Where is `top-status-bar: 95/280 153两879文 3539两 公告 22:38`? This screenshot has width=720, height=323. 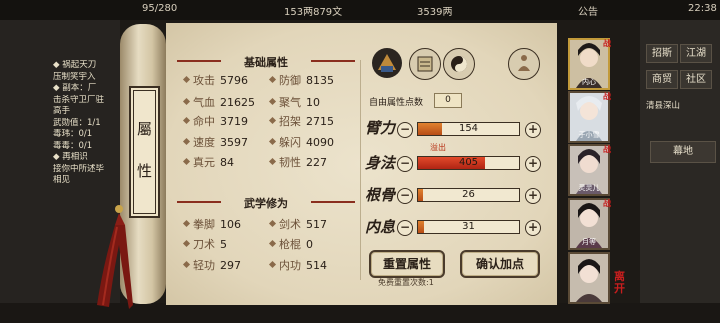 top-status-bar: 95/280 153两879文 3539两 公告 22:38 is located at coordinates (360, 10).